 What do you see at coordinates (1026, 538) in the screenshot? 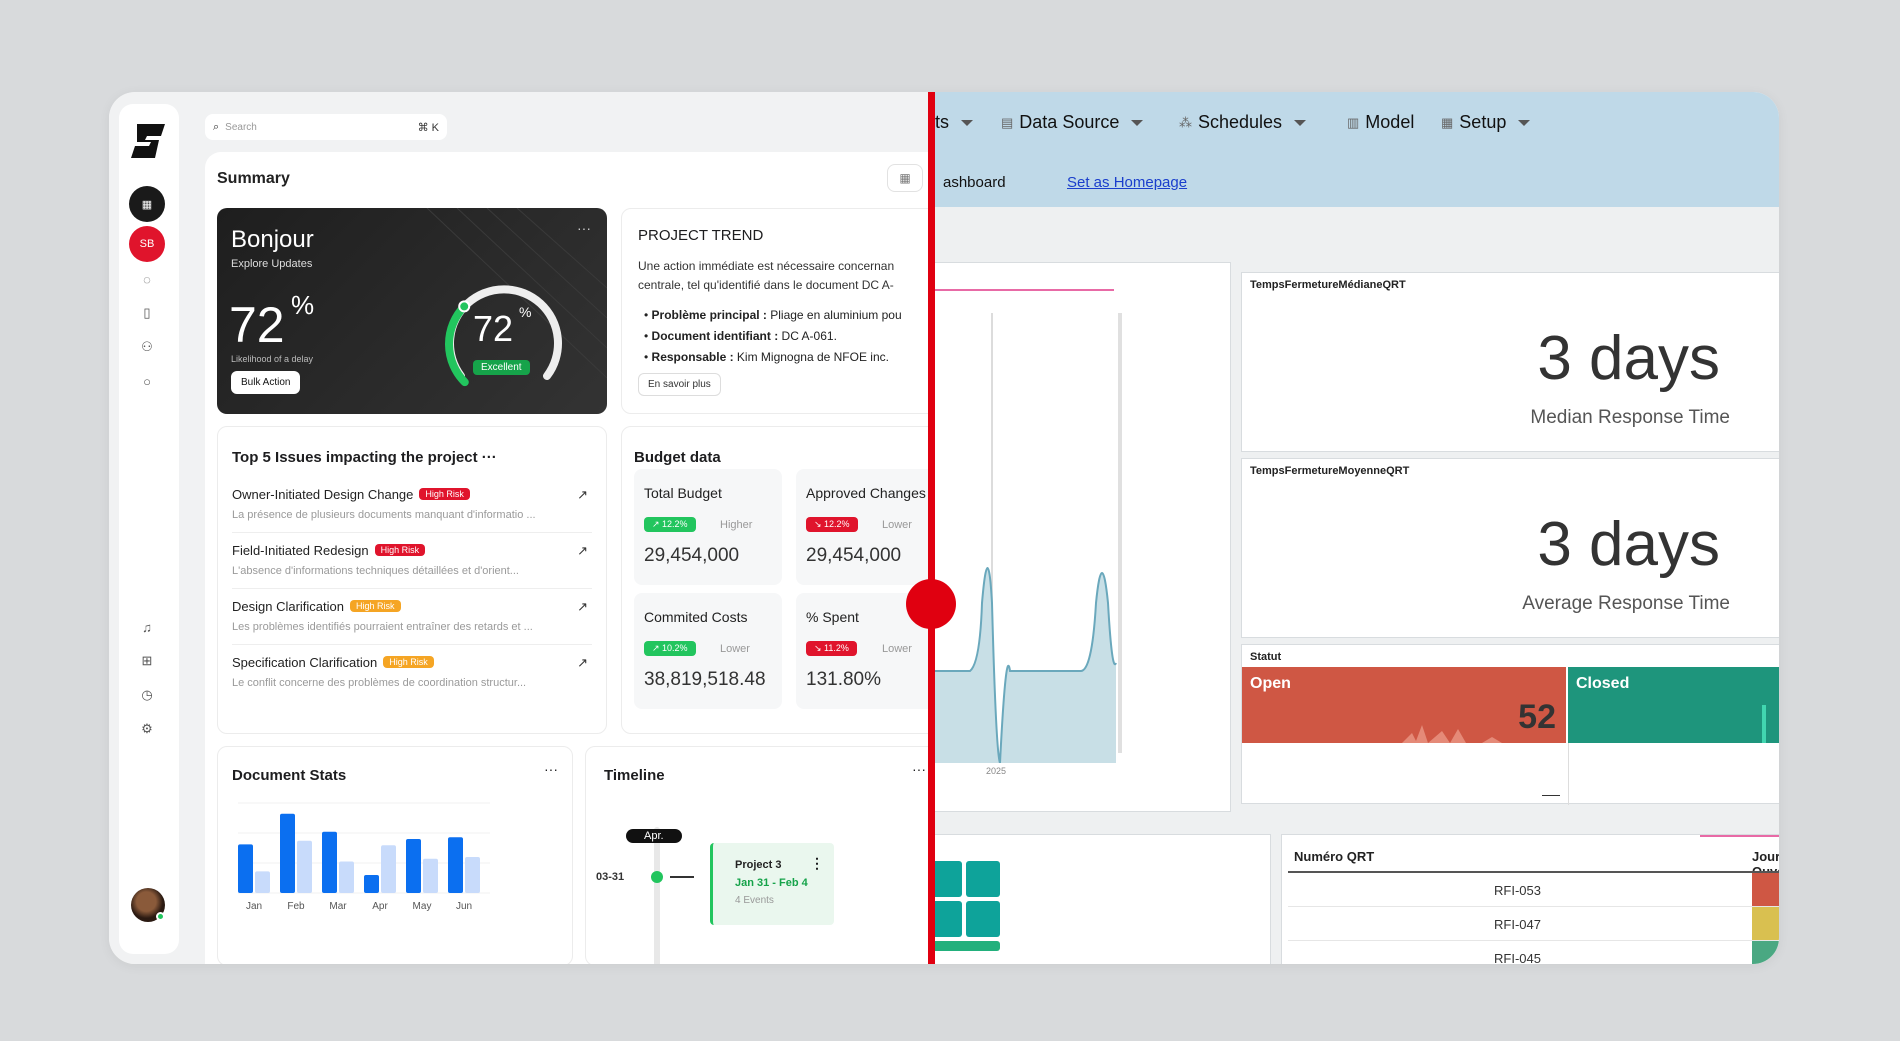
I see `area-chart` at bounding box center [1026, 538].